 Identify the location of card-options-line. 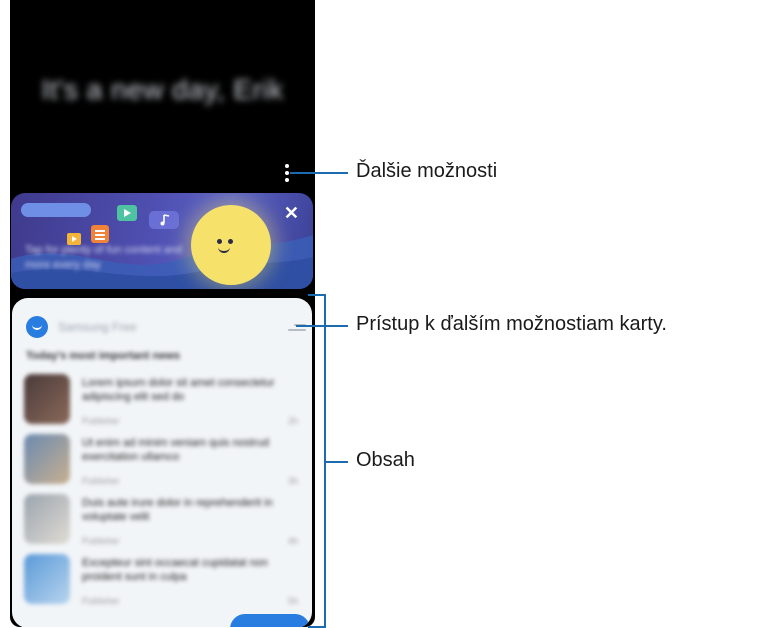
(297, 330).